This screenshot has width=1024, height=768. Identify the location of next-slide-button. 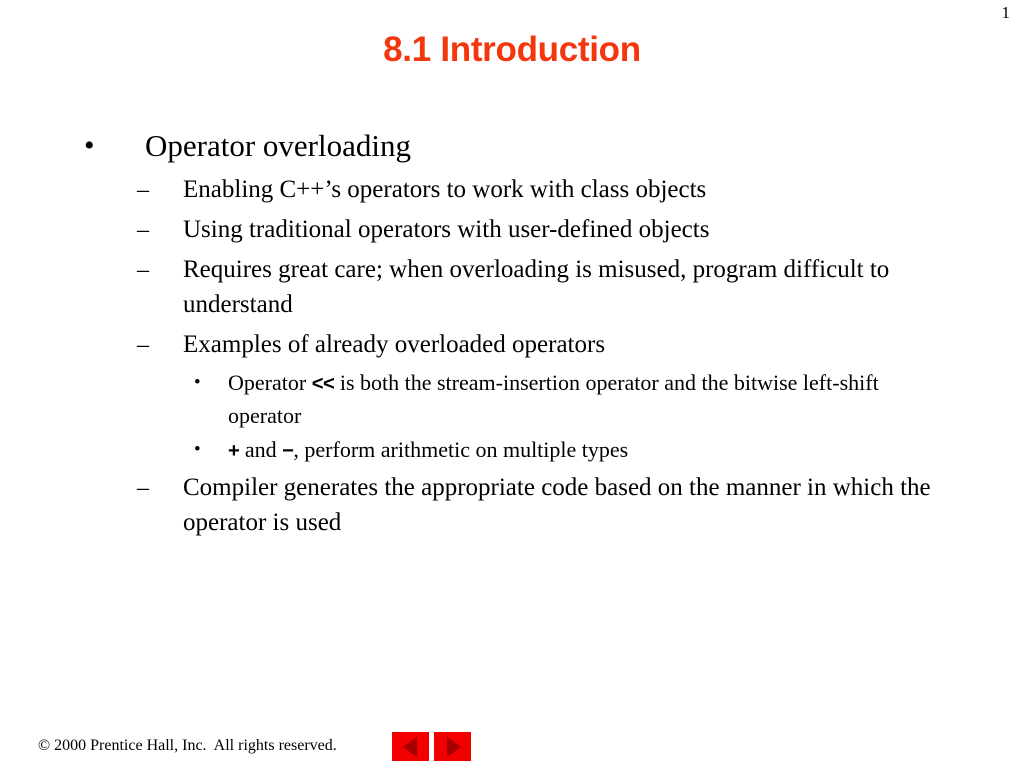
(452, 746).